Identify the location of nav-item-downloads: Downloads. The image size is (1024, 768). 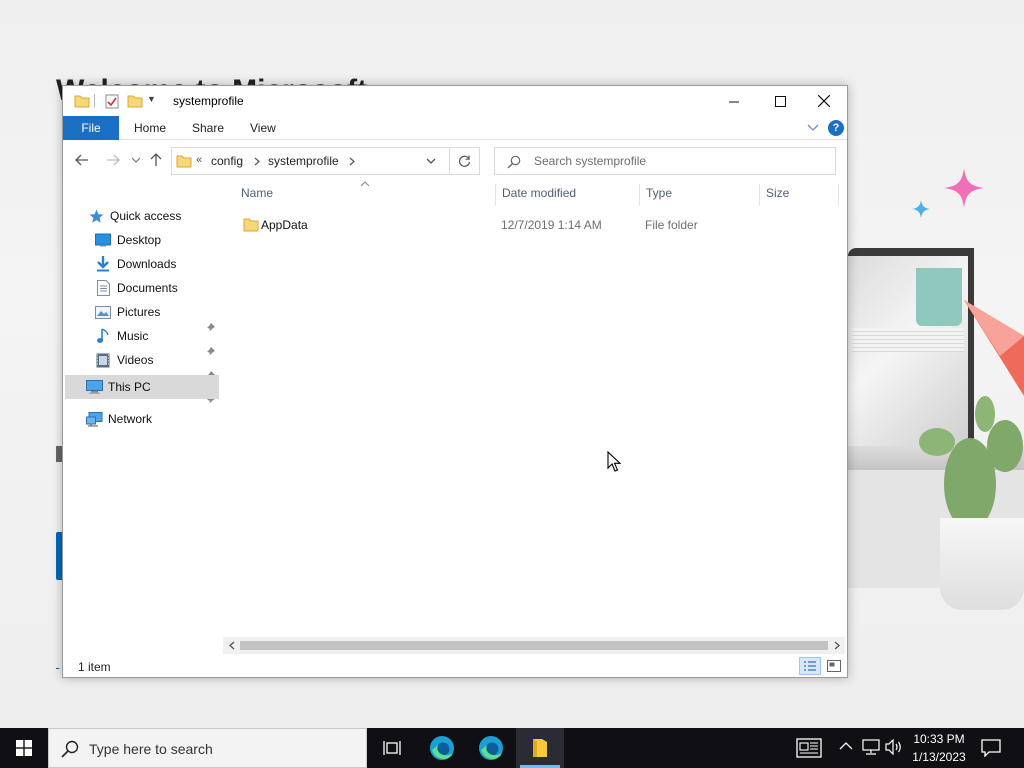
(135, 264).